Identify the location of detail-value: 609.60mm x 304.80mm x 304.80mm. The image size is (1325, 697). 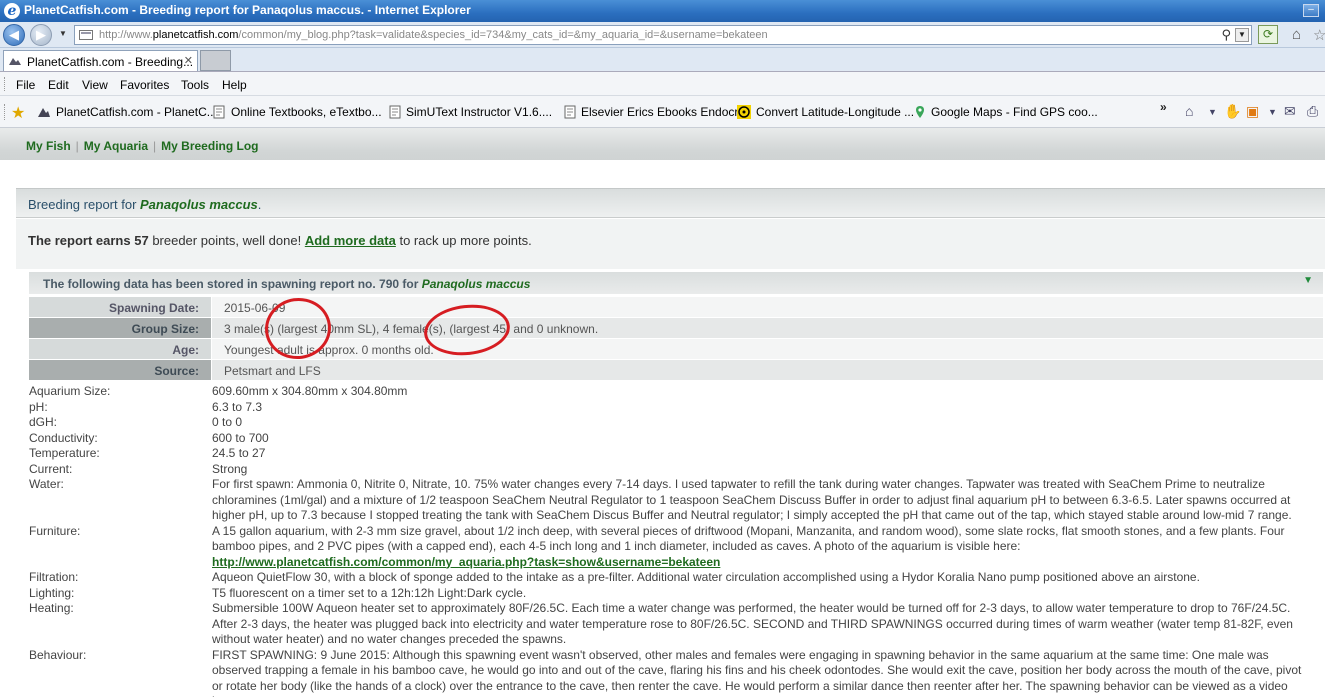
(310, 391).